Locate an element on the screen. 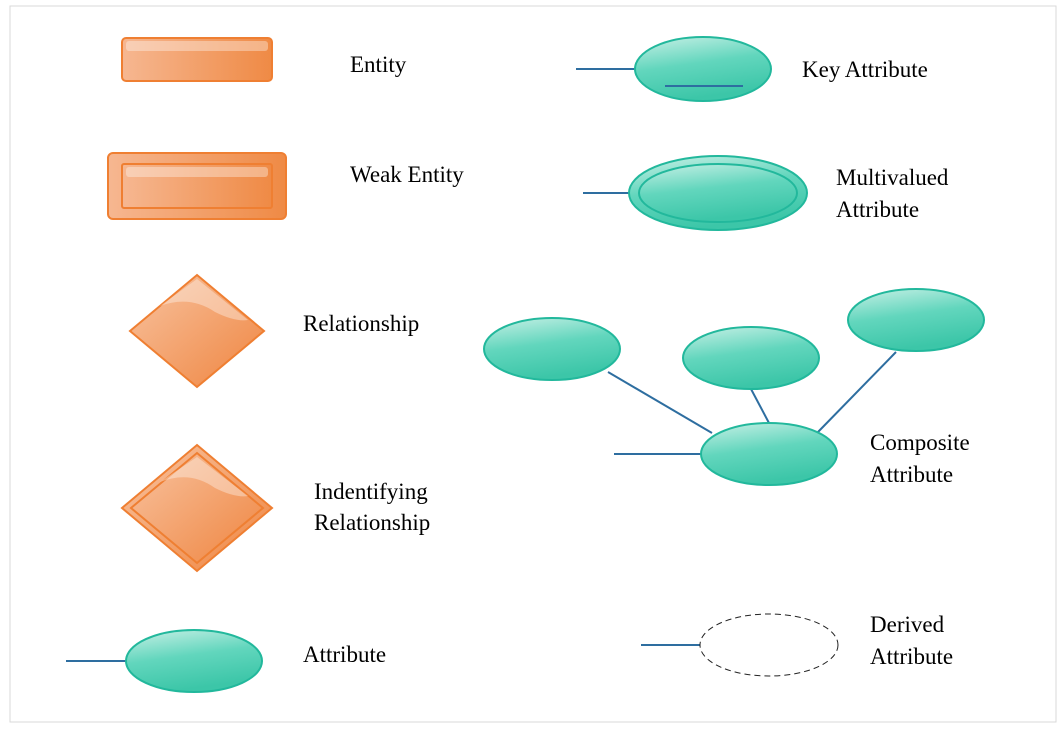  weak-entity-label: Weak Entity is located at coordinates (407, 174).